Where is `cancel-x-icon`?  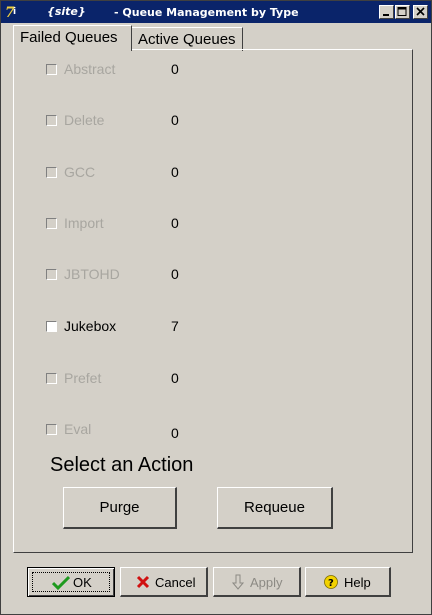 cancel-x-icon is located at coordinates (143, 582).